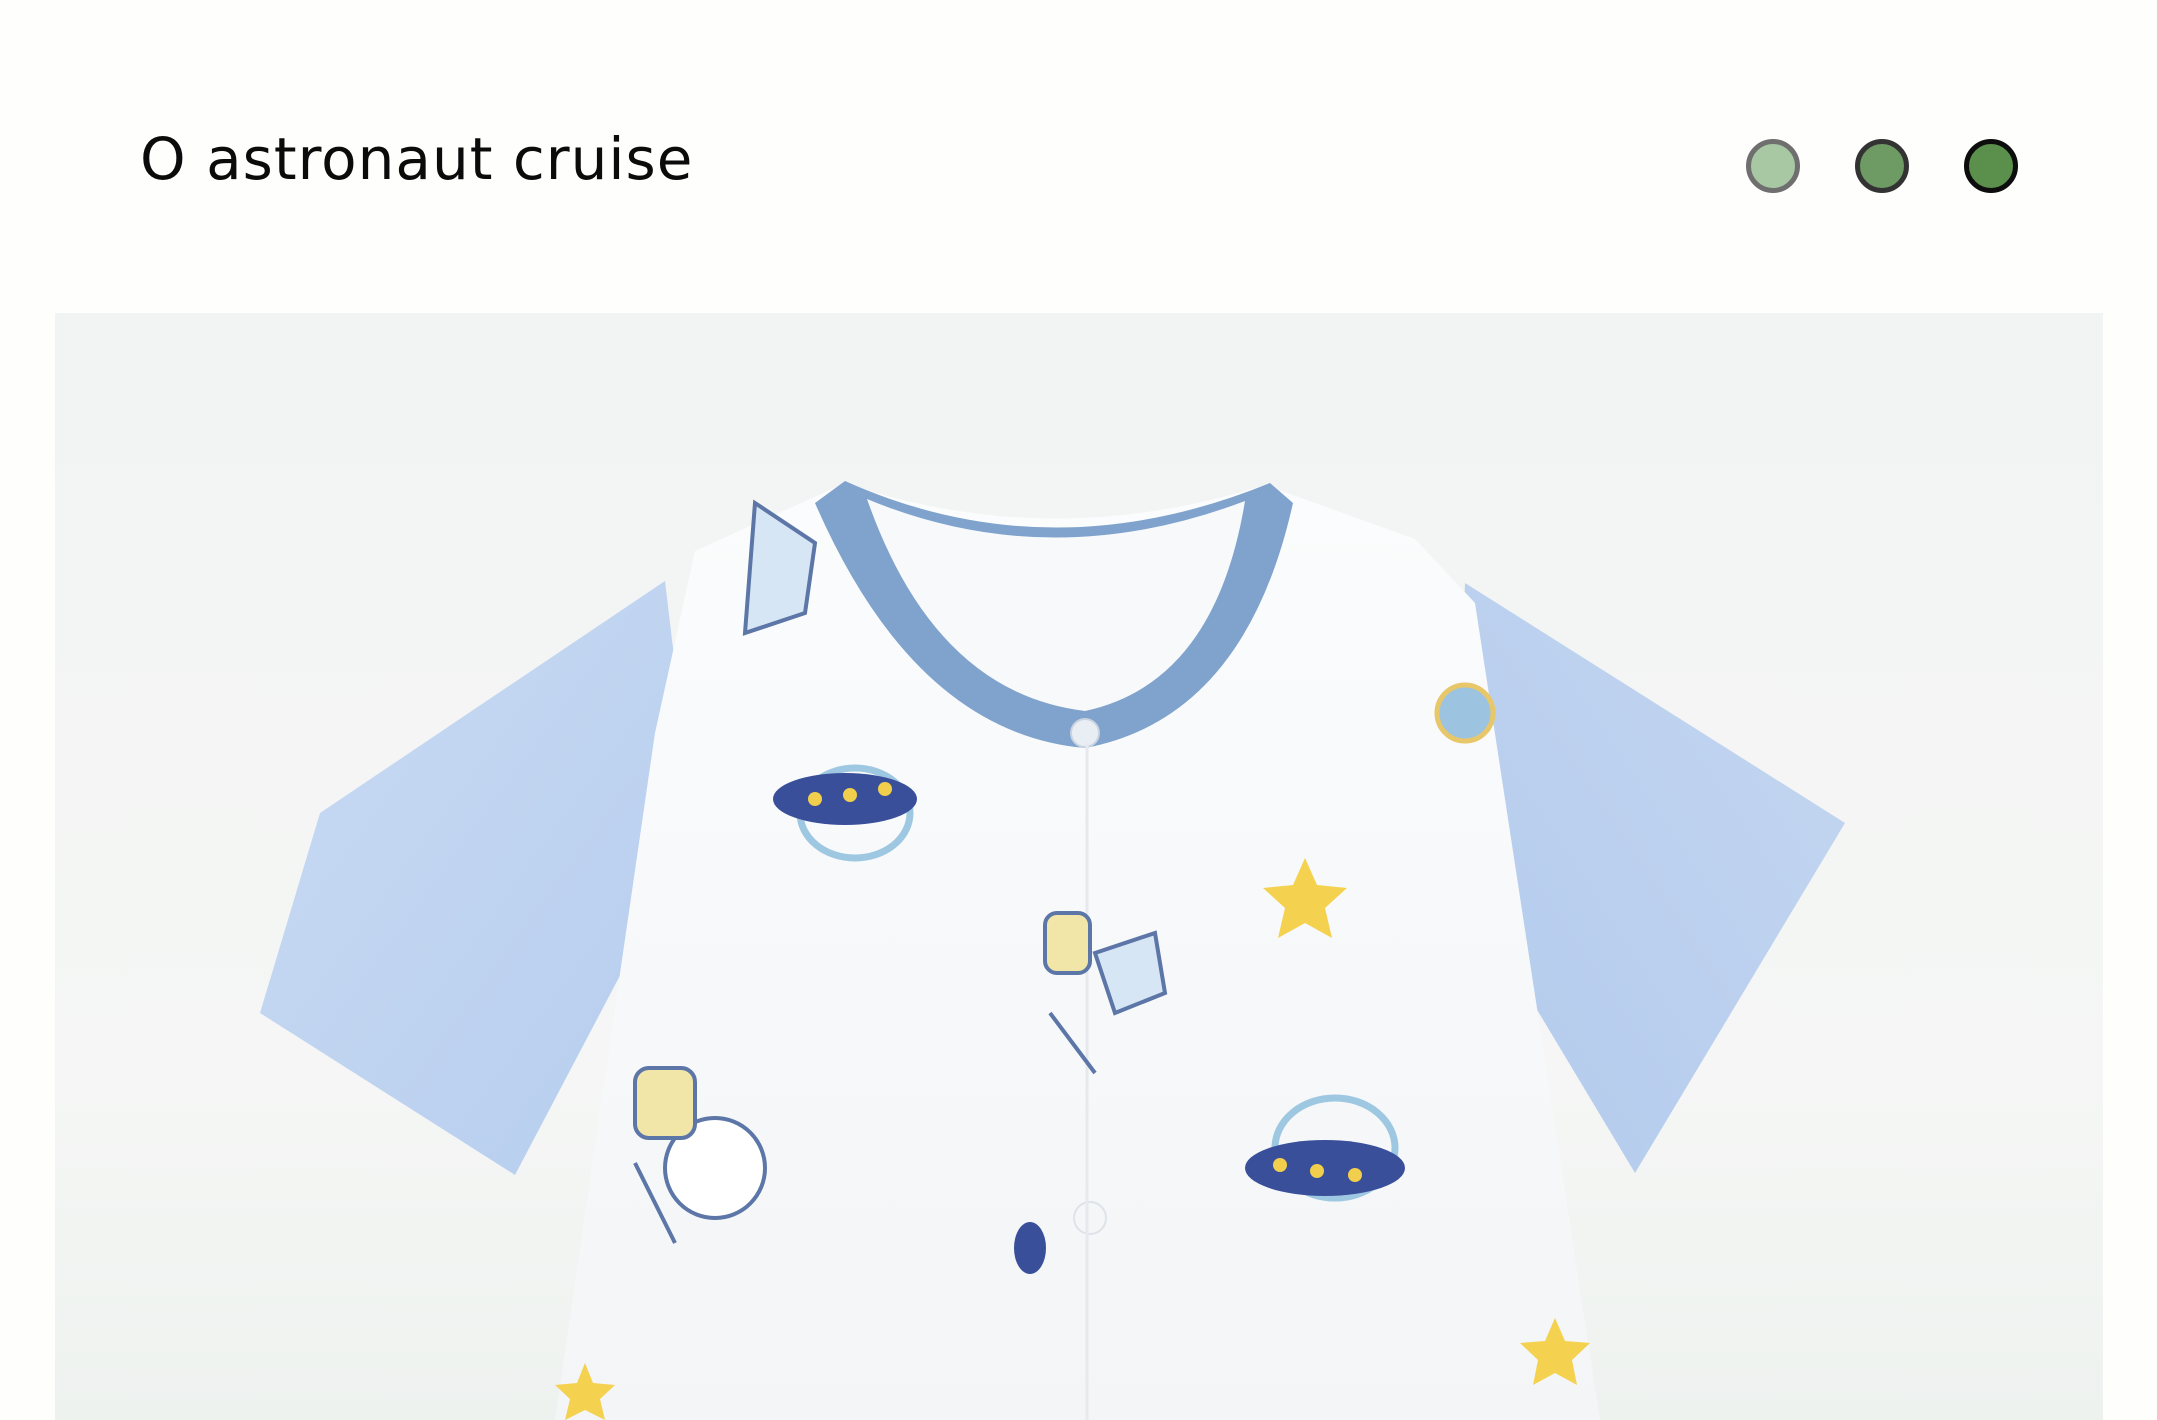  Describe the element at coordinates (1465, 713) in the screenshot. I see `planet-print` at that location.